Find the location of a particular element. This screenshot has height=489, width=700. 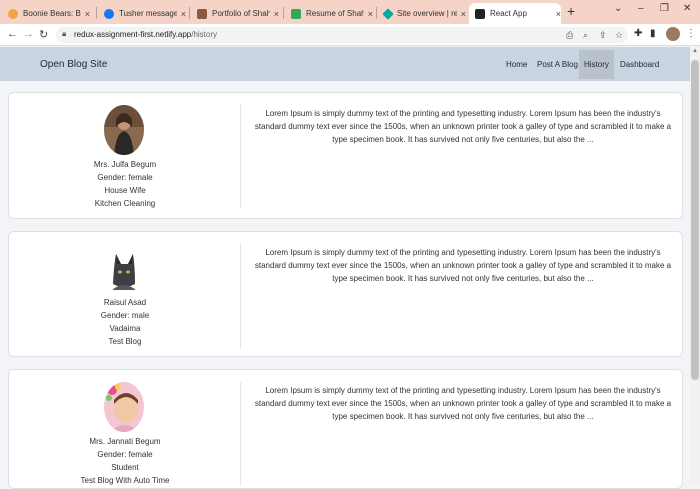

browser-tab-6-active: React App × is located at coordinates (515, 13).